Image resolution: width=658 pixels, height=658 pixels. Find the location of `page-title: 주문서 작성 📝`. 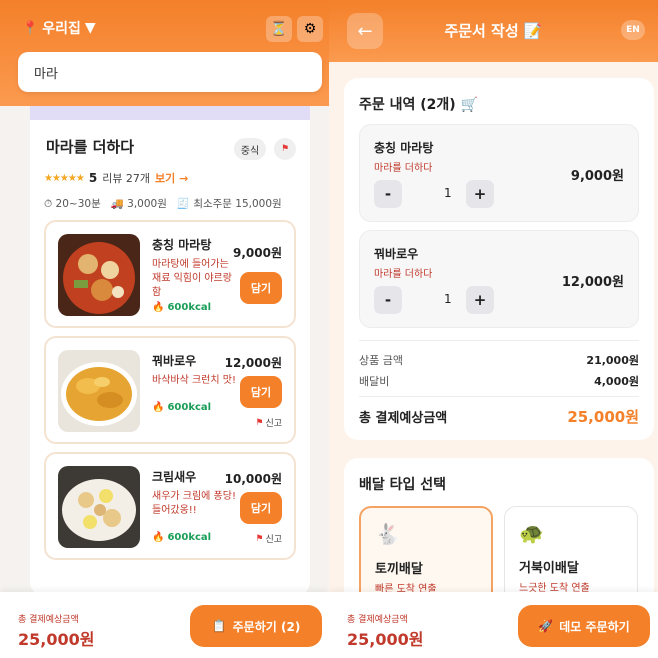

page-title: 주문서 작성 📝 is located at coordinates (493, 31).